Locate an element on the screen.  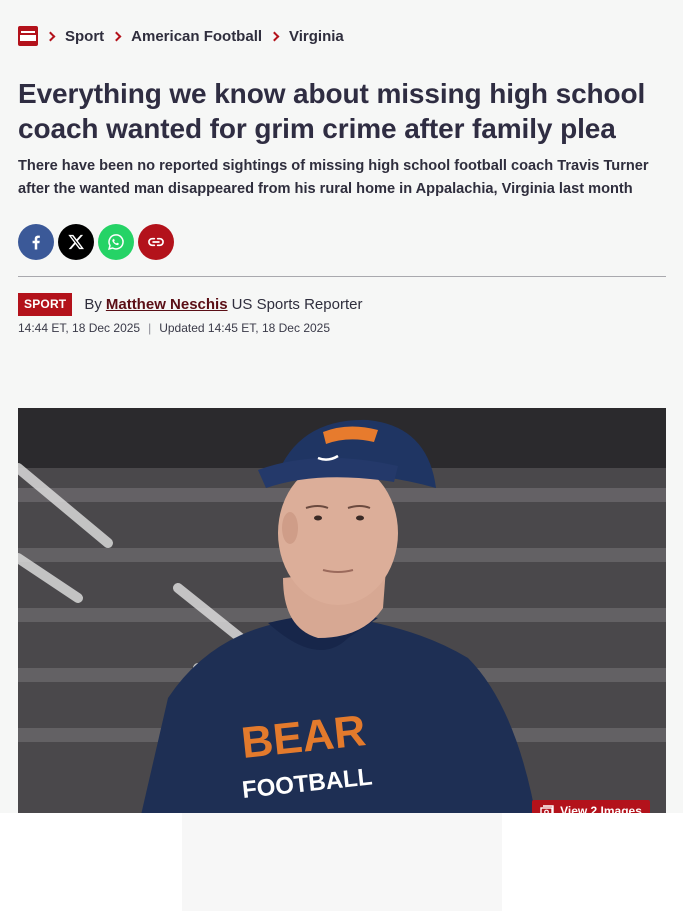
updated-time: Updated 14:45 ET, 18 Dec 2025 is located at coordinates (245, 328).